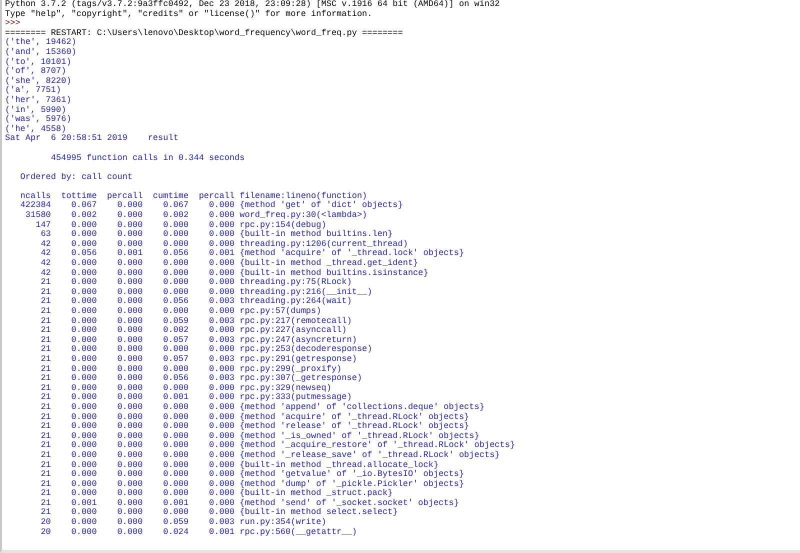 Image resolution: width=800 pixels, height=553 pixels. What do you see at coordinates (35, 71) in the screenshot?
I see `output-line: ('of', 8707)` at bounding box center [35, 71].